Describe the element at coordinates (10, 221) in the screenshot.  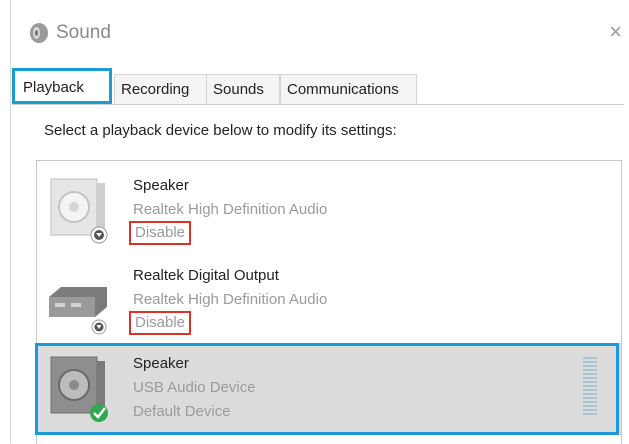
I see `window-left-border` at that location.